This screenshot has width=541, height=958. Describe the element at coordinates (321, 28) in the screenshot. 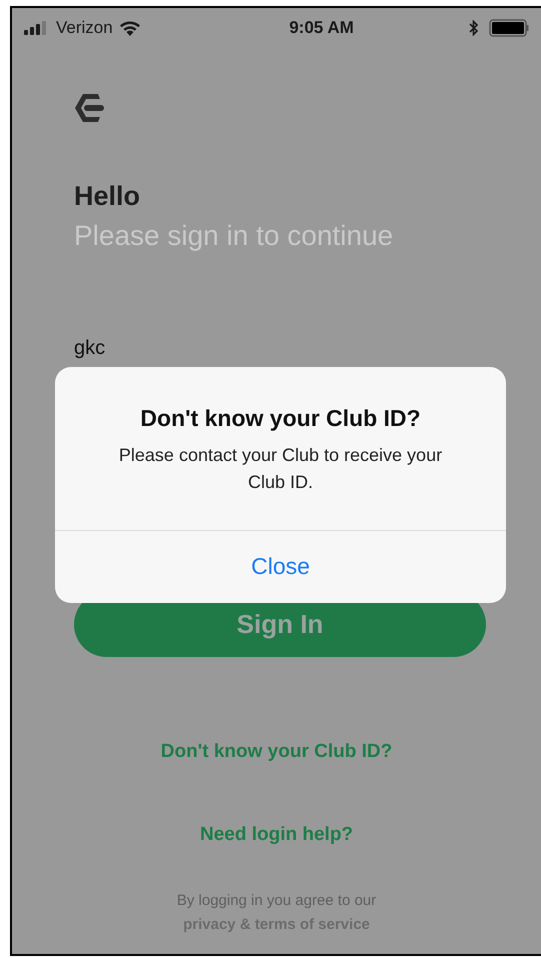

I see `clock-time: 9:05 AM` at that location.